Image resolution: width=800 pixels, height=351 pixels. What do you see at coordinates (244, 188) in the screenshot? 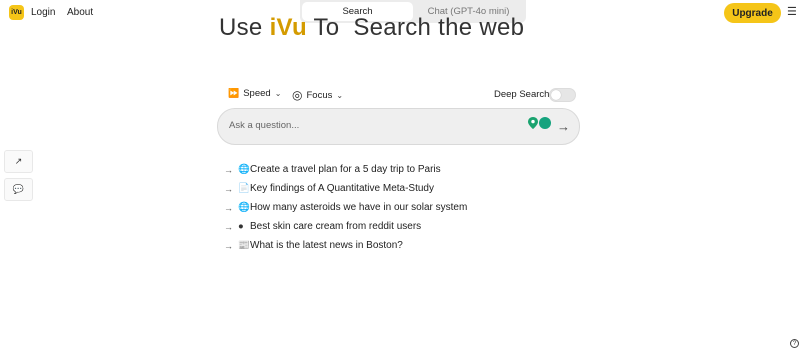
I see `document-icon: 📄` at bounding box center [244, 188].